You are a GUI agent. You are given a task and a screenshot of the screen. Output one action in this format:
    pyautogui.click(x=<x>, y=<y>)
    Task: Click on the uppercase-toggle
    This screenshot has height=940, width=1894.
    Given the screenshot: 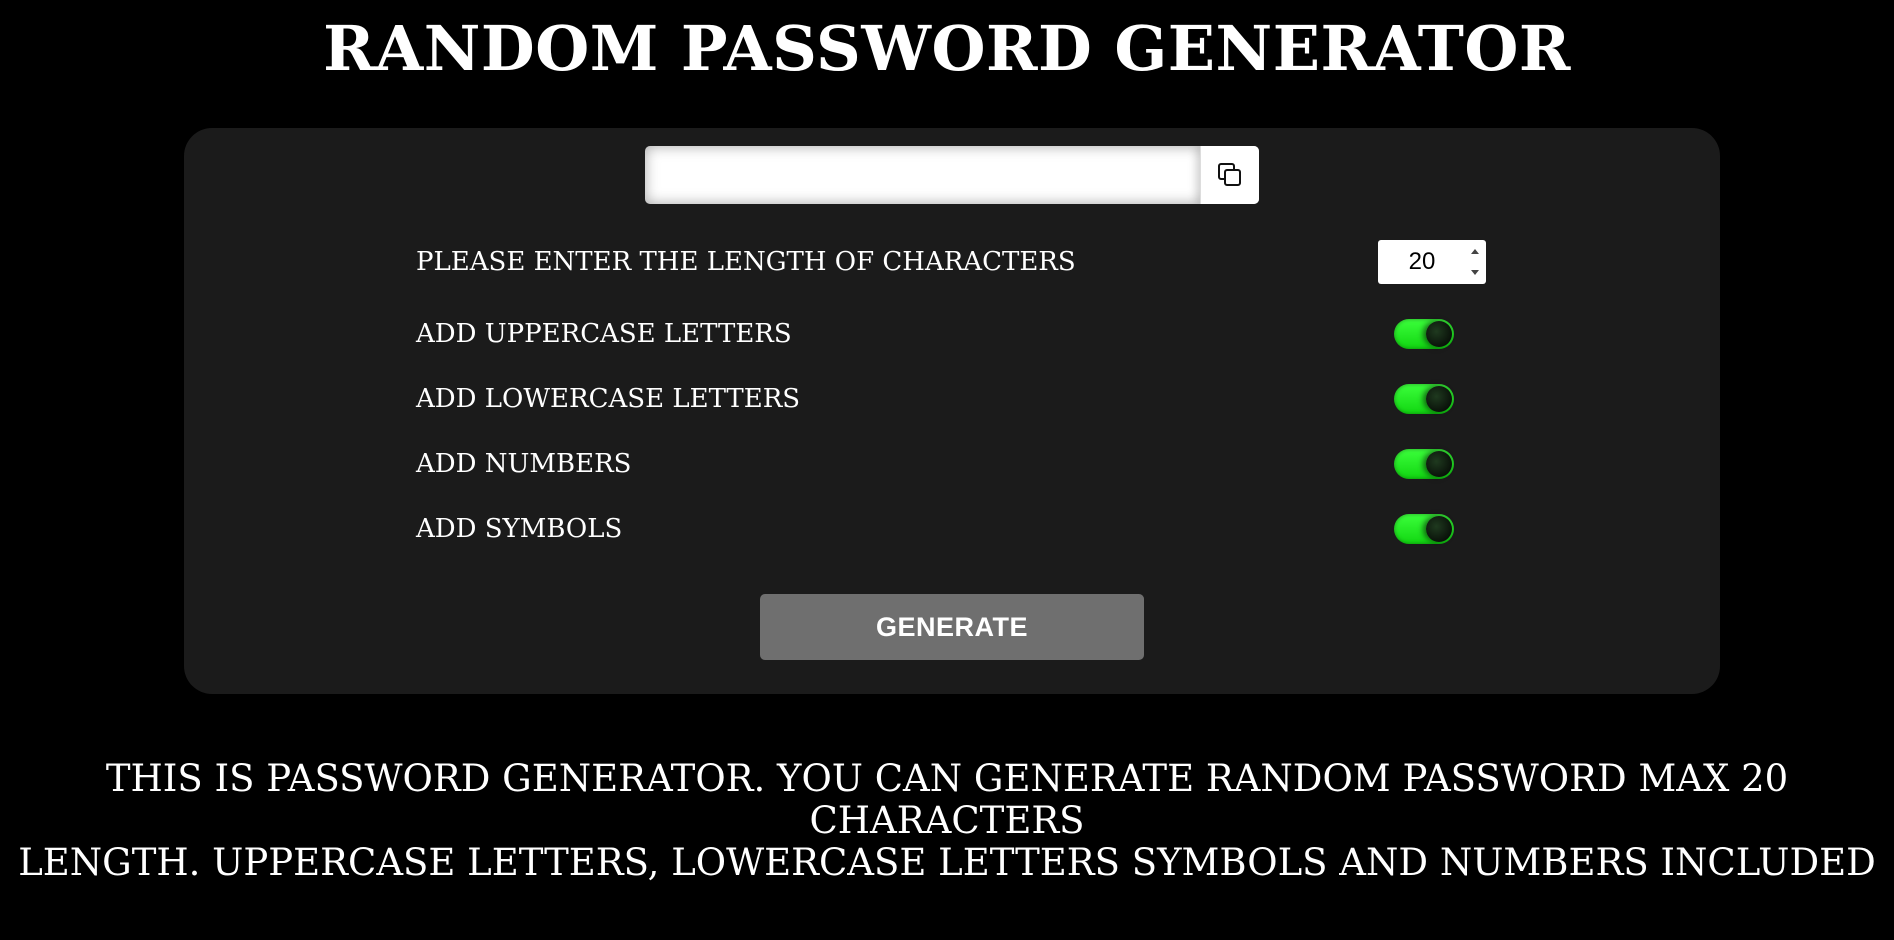 What is the action you would take?
    pyautogui.click(x=1424, y=334)
    